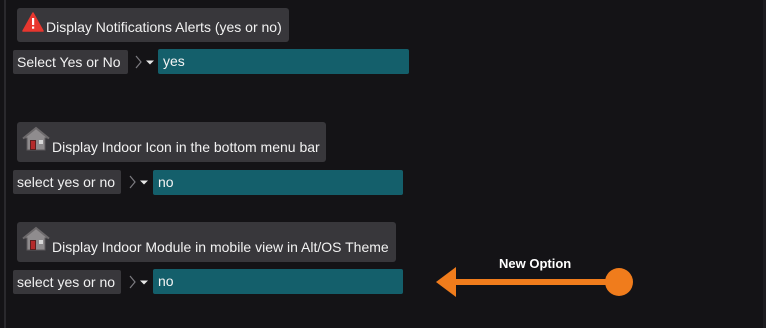  Describe the element at coordinates (278, 182) in the screenshot. I see `setting-indoor-icon-value: no` at that location.